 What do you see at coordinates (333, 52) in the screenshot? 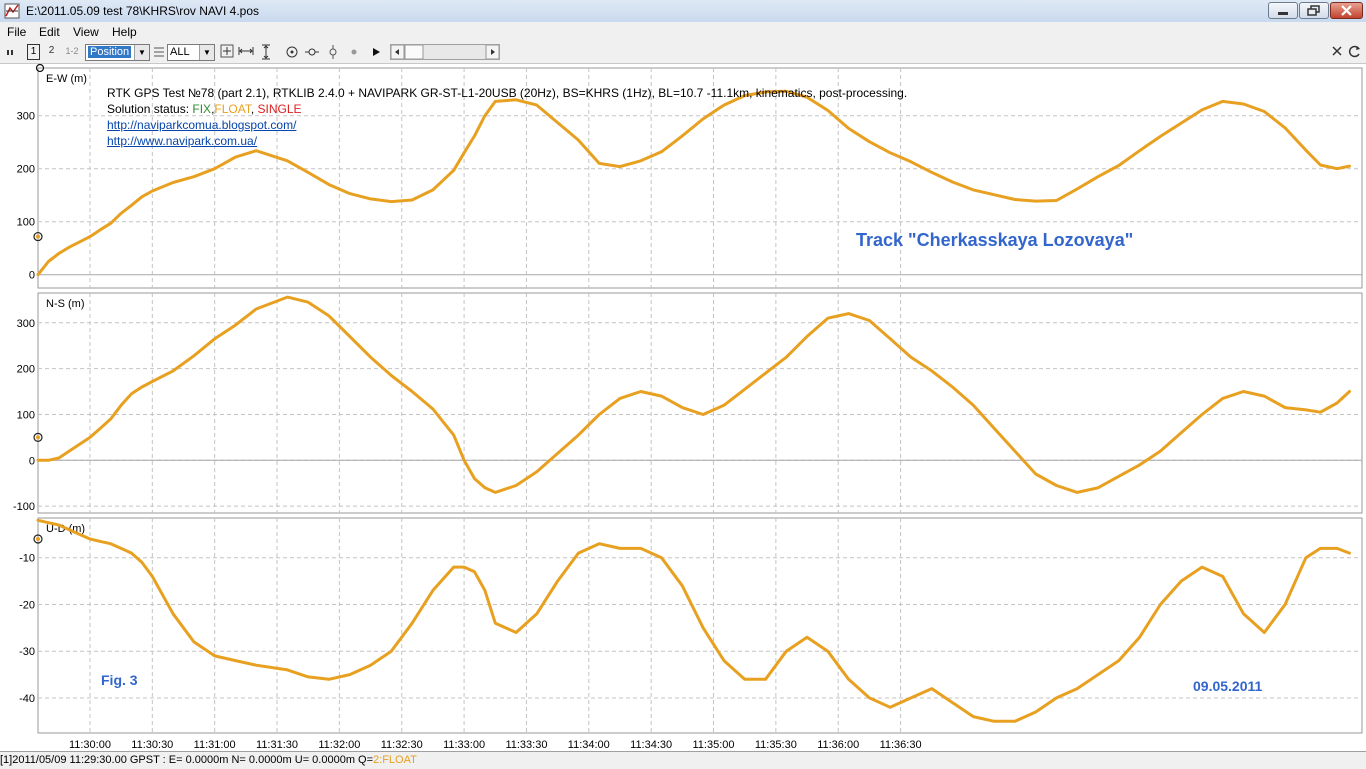
I see `marker-icon` at bounding box center [333, 52].